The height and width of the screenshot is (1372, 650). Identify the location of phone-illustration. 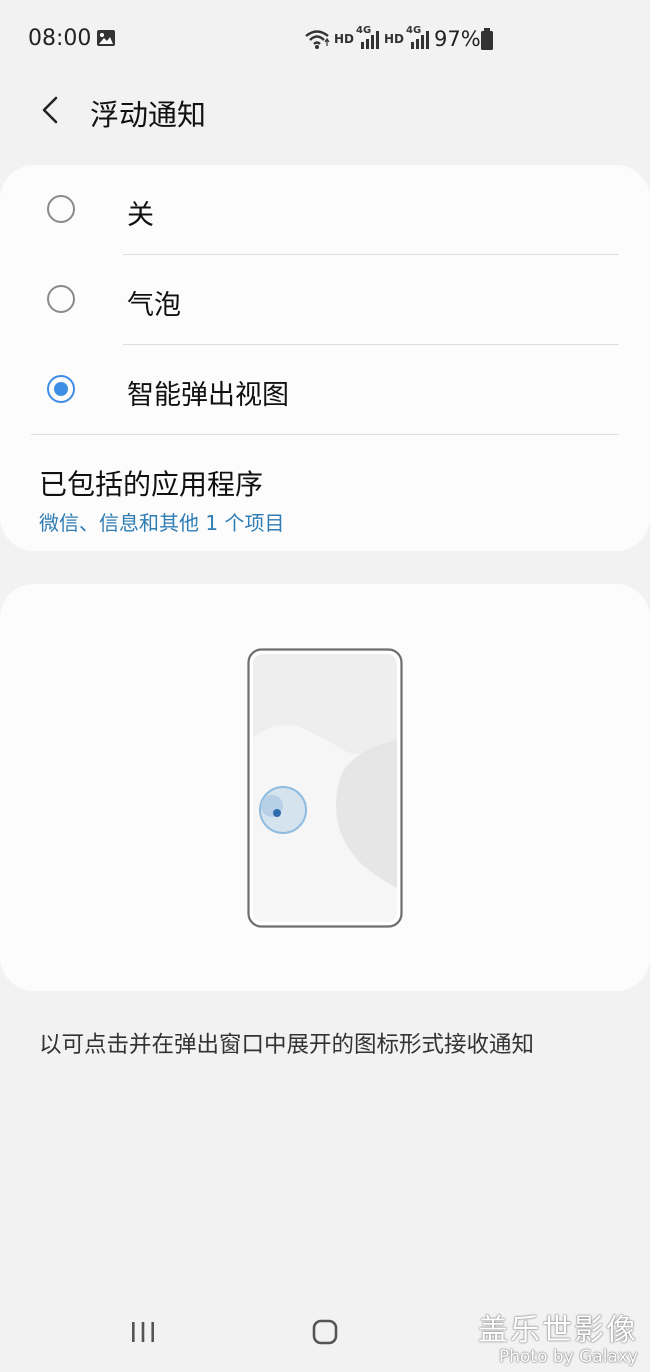
(325, 788).